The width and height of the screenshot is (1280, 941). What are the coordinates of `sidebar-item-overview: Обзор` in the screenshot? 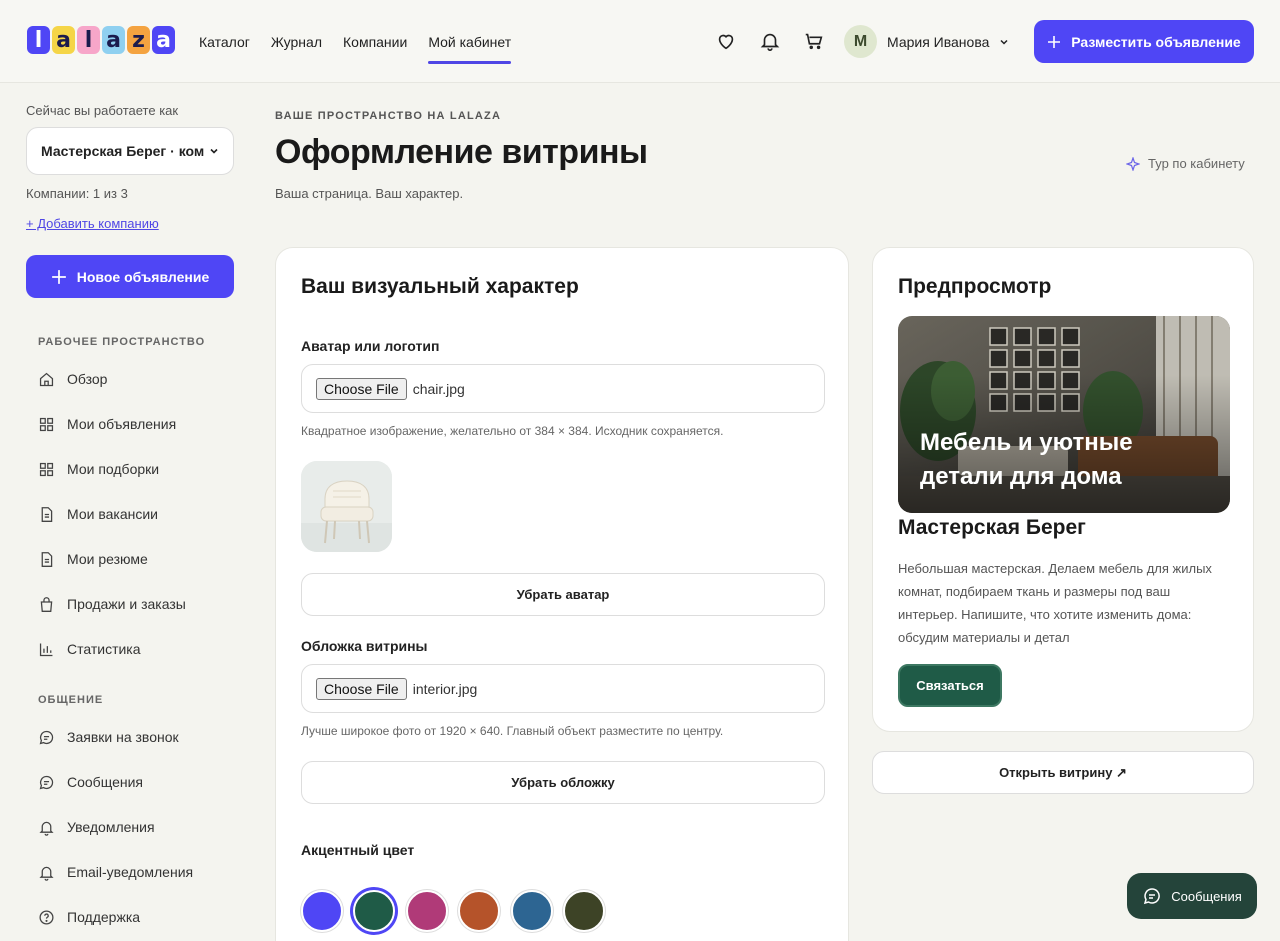 It's located at (72, 379).